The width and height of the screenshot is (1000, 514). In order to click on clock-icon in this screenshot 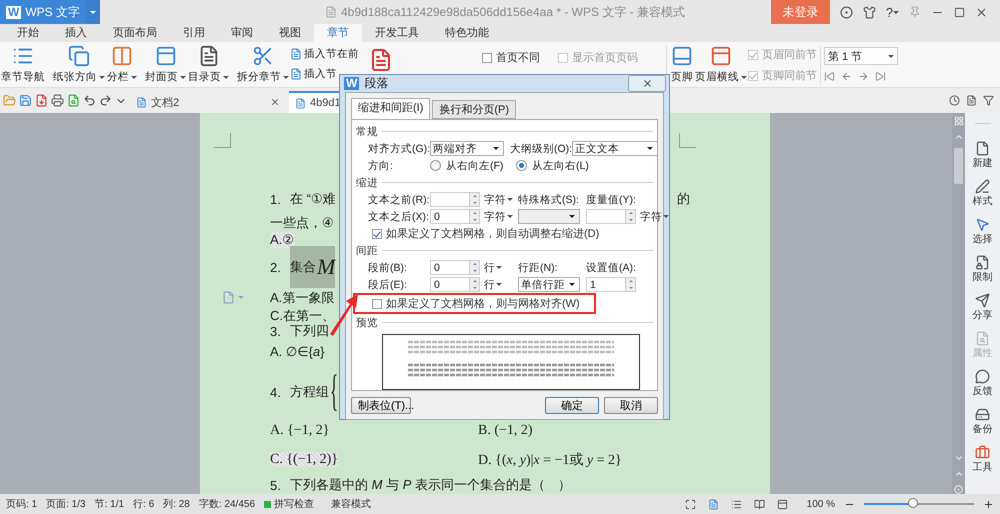, I will do `click(954, 100)`.